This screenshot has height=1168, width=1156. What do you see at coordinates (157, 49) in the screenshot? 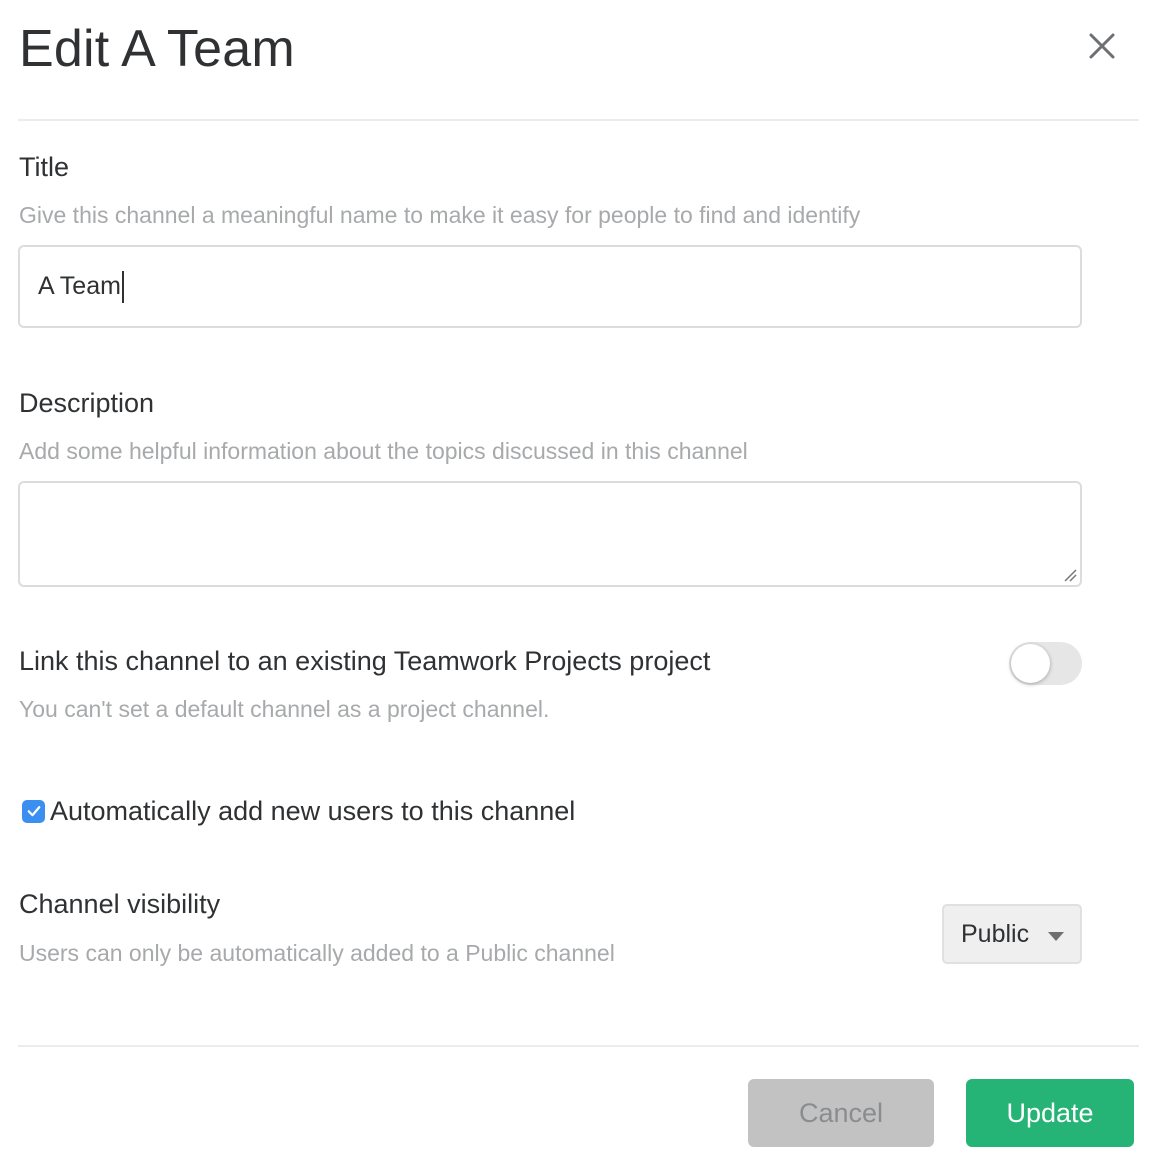
I see `dialog-title: Edit A Team` at bounding box center [157, 49].